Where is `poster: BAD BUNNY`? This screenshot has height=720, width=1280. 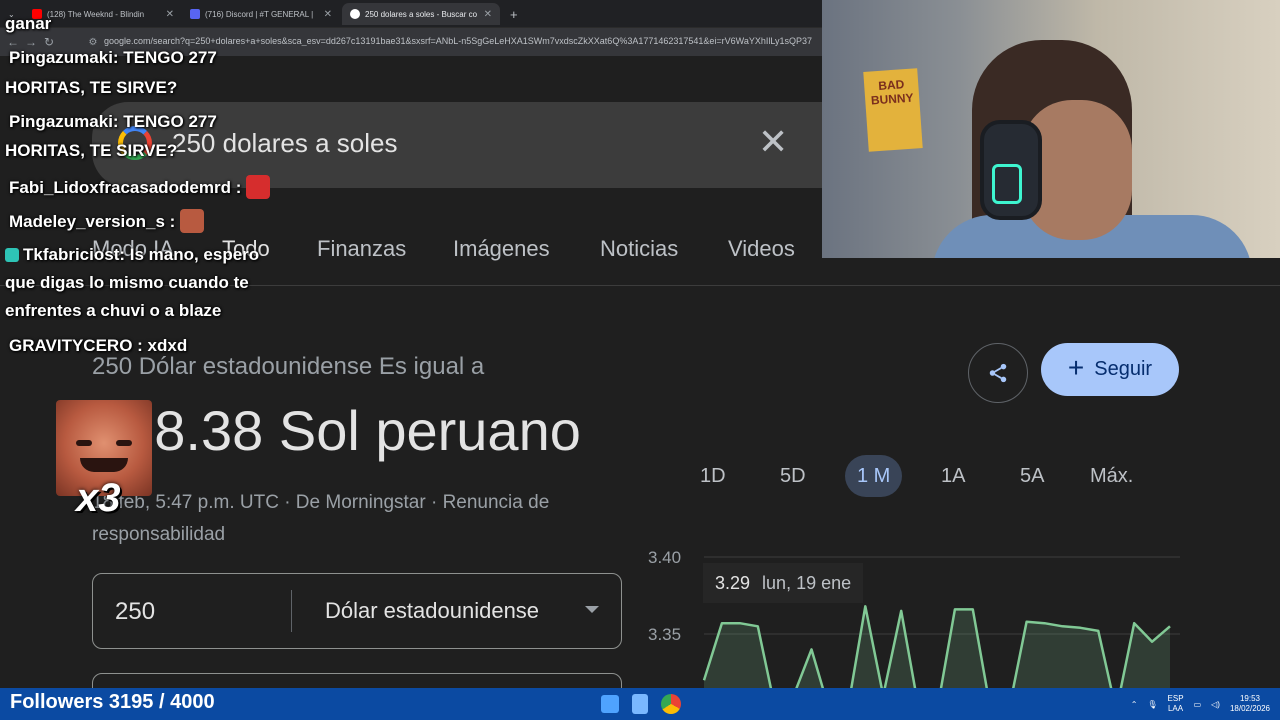 poster: BAD BUNNY is located at coordinates (893, 110).